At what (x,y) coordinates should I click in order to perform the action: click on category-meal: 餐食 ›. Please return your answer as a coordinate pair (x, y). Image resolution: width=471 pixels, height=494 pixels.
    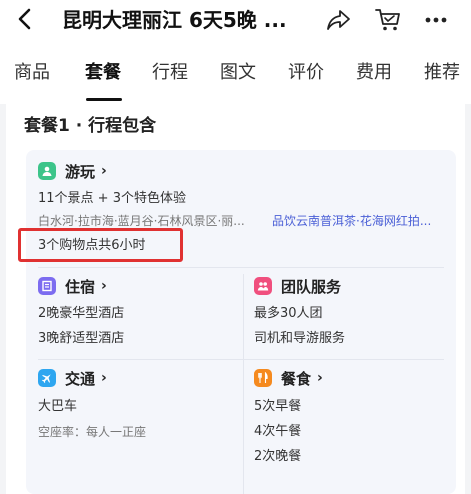
    Looking at the image, I should click on (288, 378).